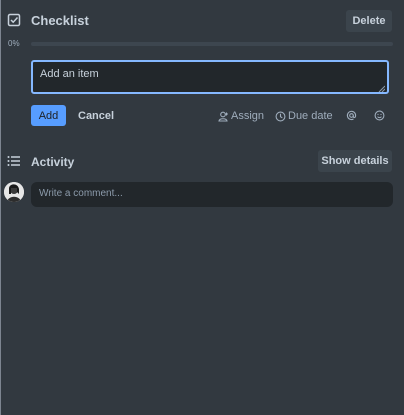  What do you see at coordinates (202, 20) in the screenshot?
I see `checklist-header: Checklist Delete` at bounding box center [202, 20].